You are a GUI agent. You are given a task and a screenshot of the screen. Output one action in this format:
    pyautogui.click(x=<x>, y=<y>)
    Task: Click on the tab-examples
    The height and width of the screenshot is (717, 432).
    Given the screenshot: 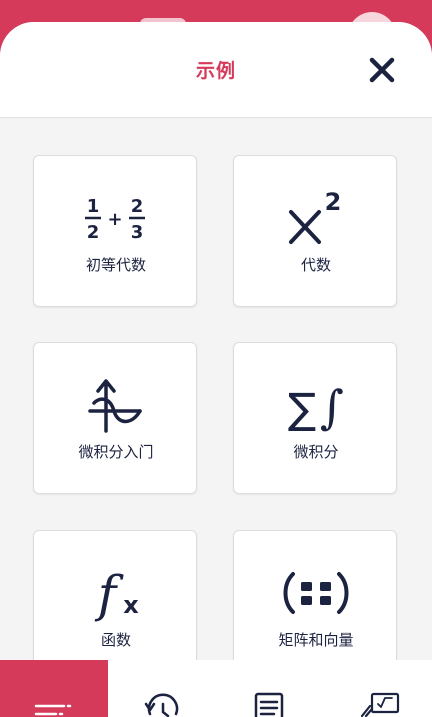 What is the action you would take?
    pyautogui.click(x=54, y=688)
    